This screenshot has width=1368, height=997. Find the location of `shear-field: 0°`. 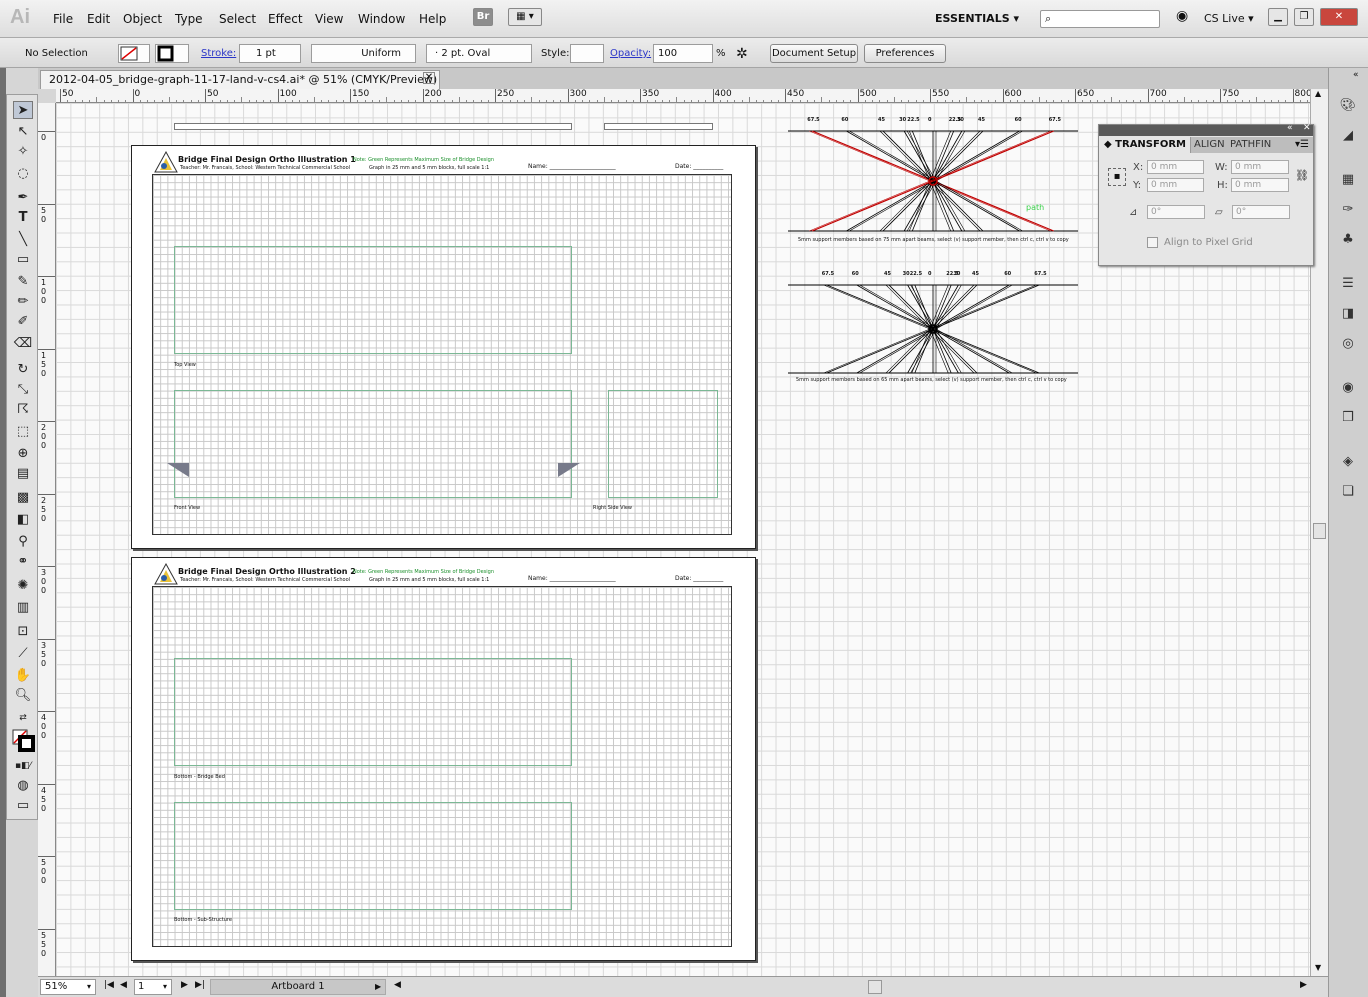

shear-field: 0° is located at coordinates (1261, 212).